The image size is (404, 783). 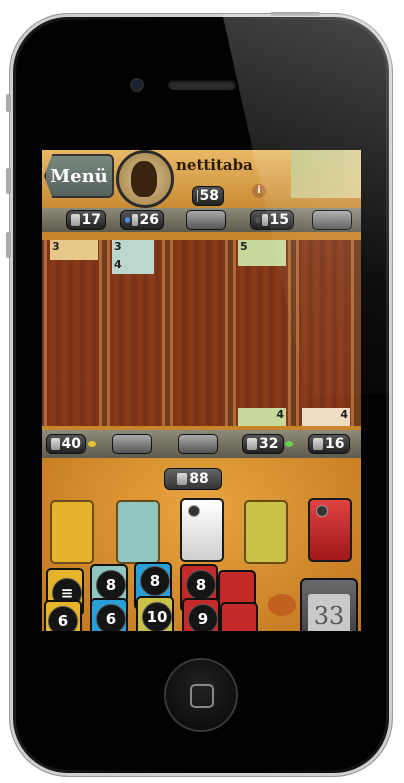 What do you see at coordinates (202, 85) in the screenshot?
I see `earpiece-speaker` at bounding box center [202, 85].